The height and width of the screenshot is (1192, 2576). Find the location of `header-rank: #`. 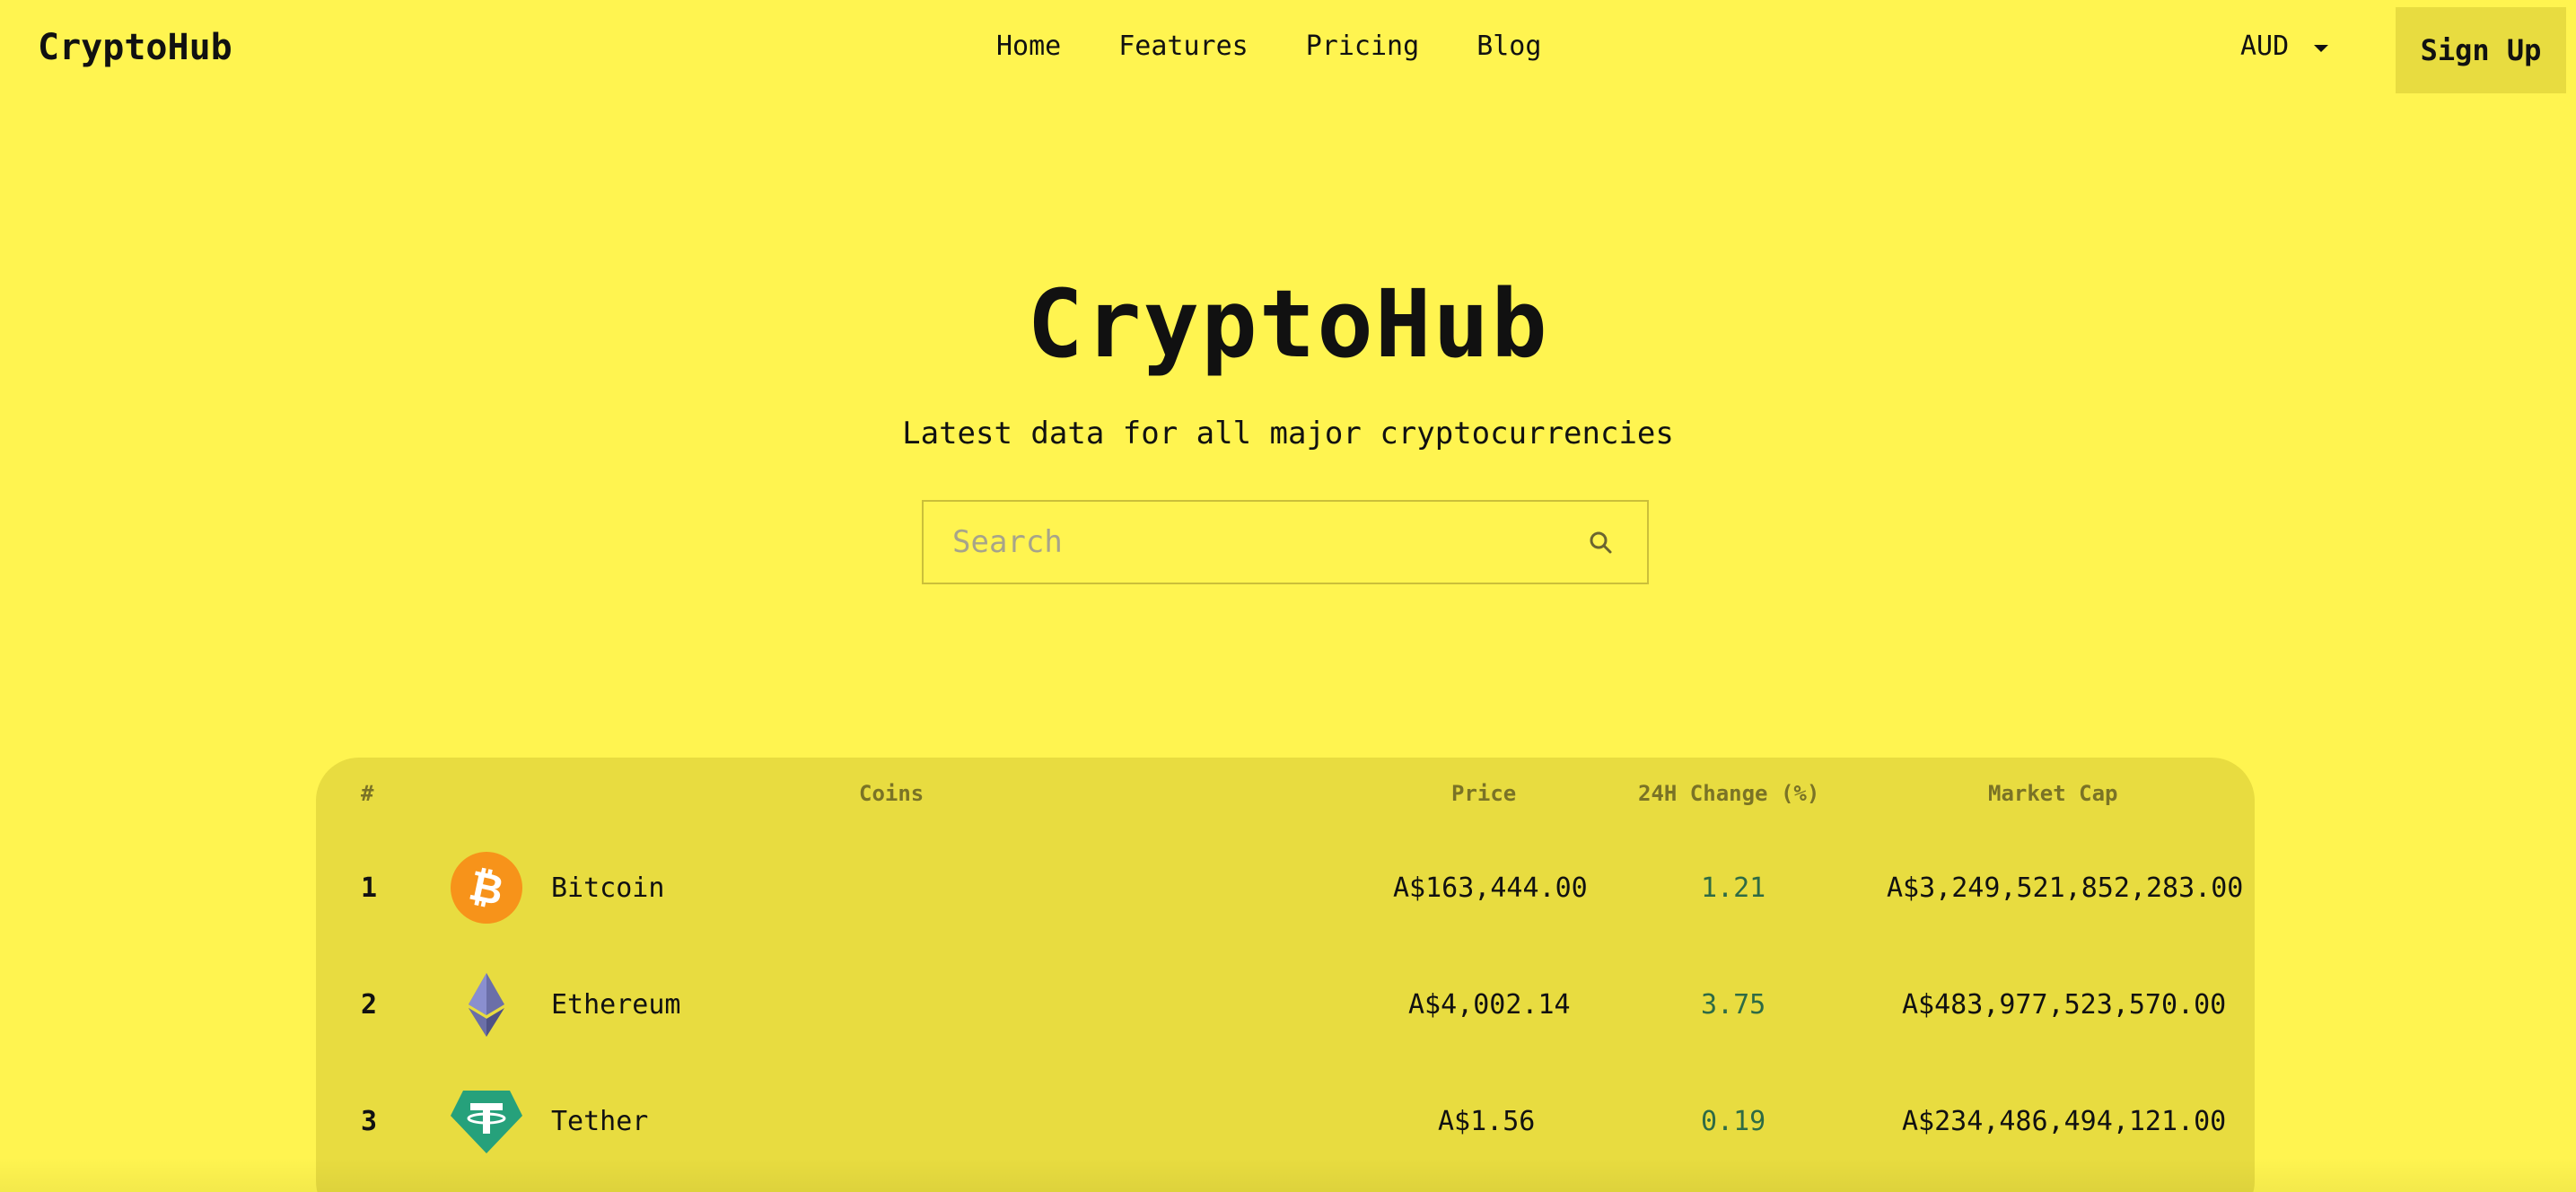

header-rank: # is located at coordinates (367, 793).